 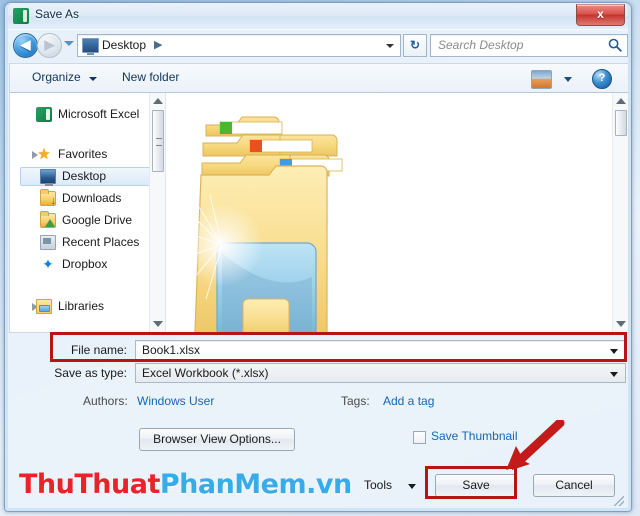 I want to click on sidebar-item-dropbox: ✦ Dropbox, so click(x=86, y=264).